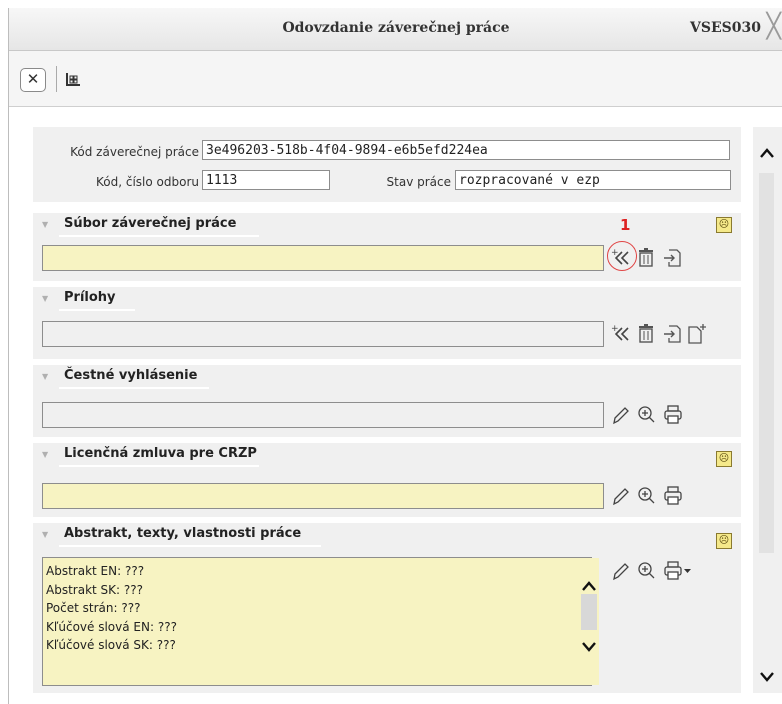  What do you see at coordinates (95, 571) in the screenshot?
I see `abstract-line: Abstrakt EN: ???` at bounding box center [95, 571].